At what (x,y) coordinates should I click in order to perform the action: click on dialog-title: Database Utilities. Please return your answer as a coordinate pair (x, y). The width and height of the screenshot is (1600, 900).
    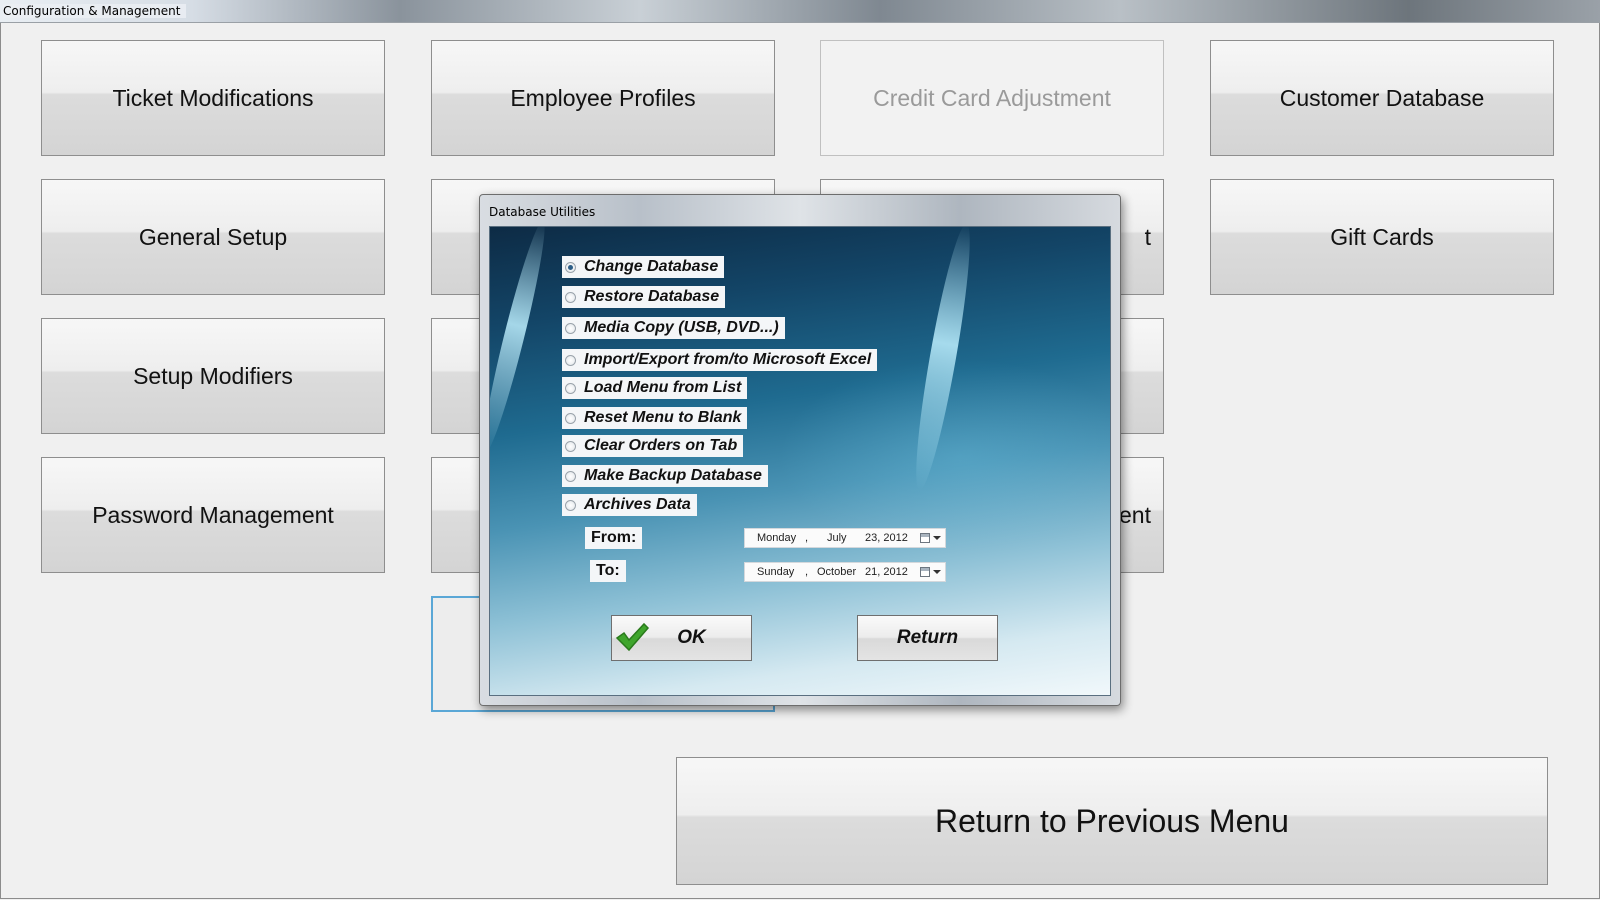
    Looking at the image, I should click on (542, 212).